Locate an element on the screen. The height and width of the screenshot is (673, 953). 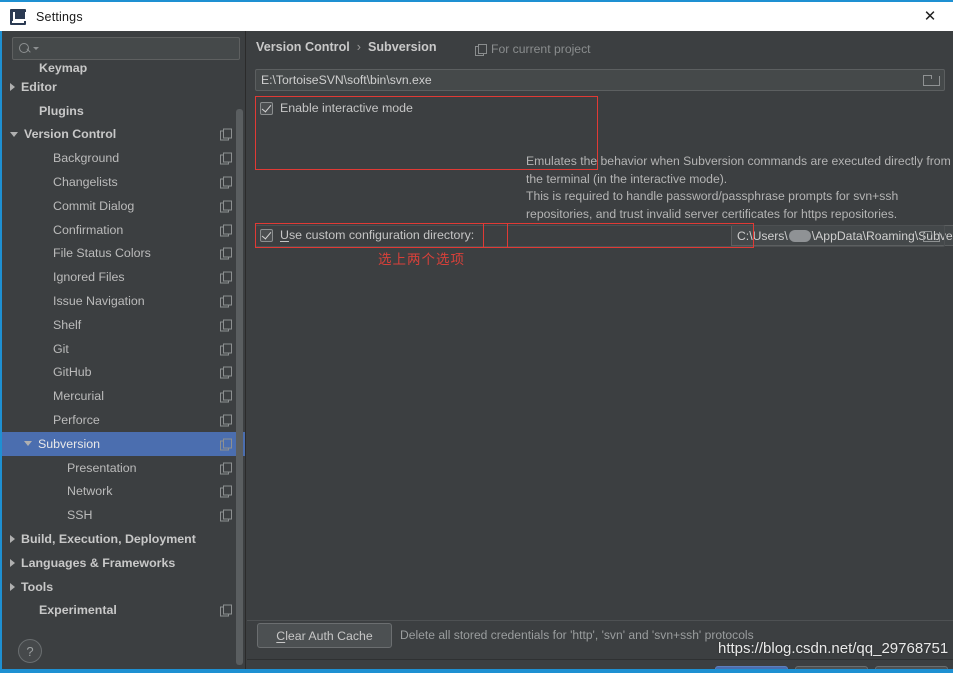
intellij-idea-icon is located at coordinates (18, 16).